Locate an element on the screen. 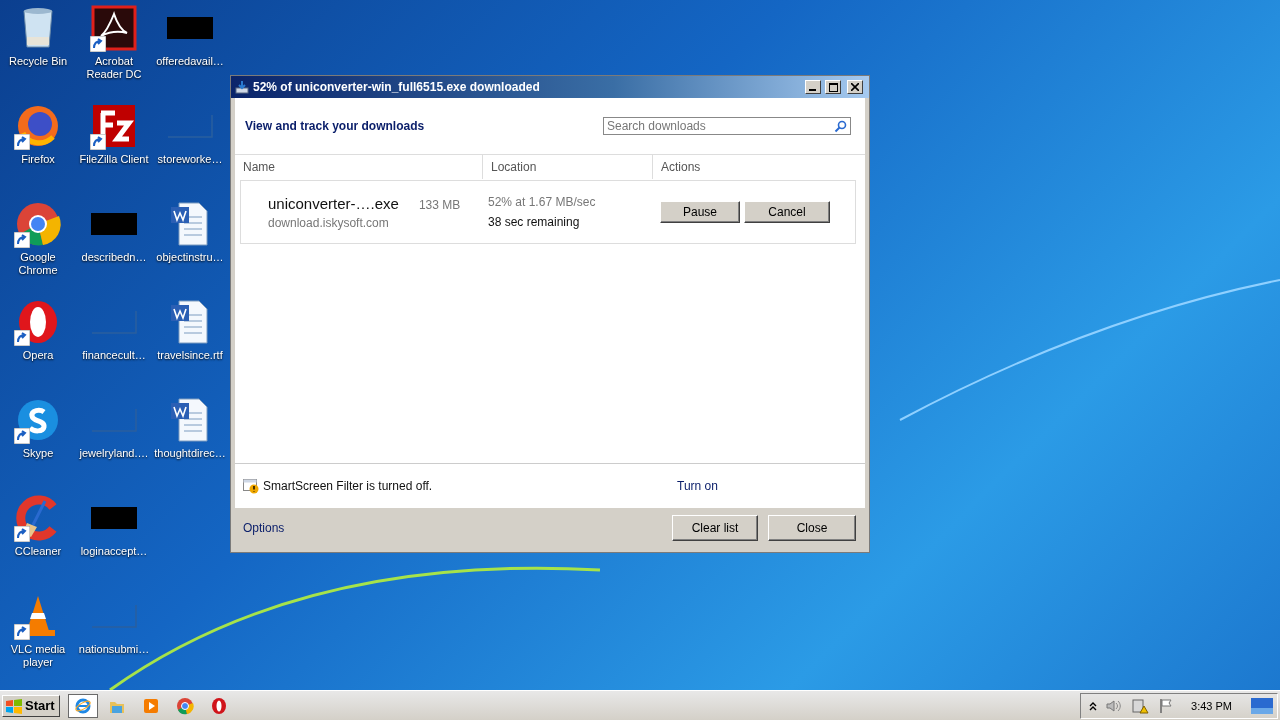 This screenshot has height=720, width=1280. chevron-up-icon is located at coordinates (1093, 705).